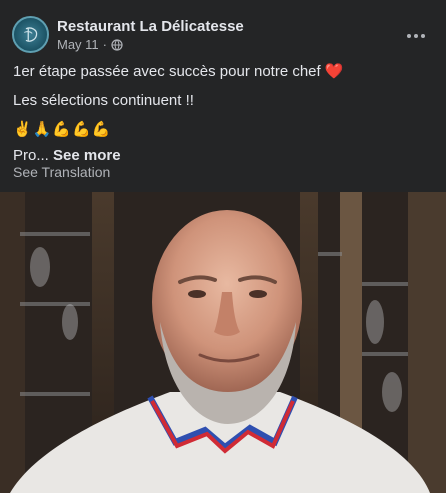  I want to click on see-more-button: See more, so click(87, 155).